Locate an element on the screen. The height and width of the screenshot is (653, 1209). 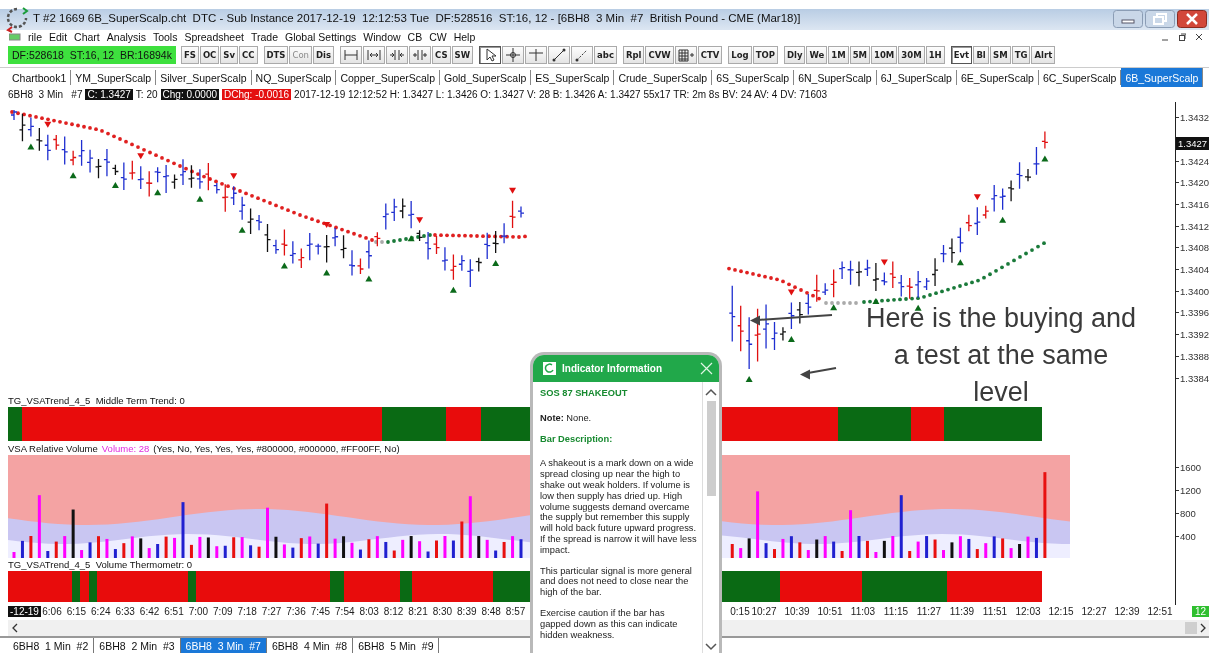
chartbook-tab: Silver_SuperScalp is located at coordinates (204, 77).